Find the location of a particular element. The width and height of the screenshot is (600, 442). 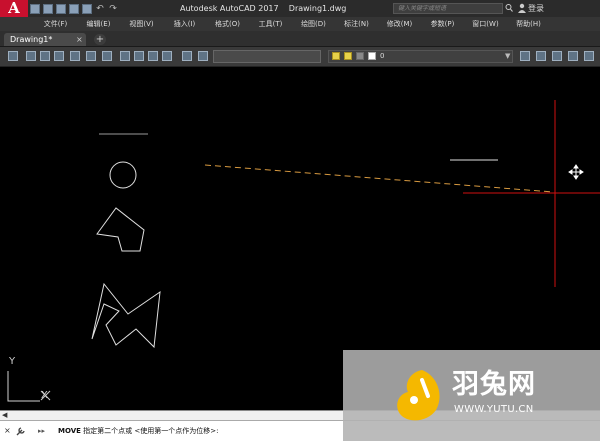

lock-icon is located at coordinates (360, 56).